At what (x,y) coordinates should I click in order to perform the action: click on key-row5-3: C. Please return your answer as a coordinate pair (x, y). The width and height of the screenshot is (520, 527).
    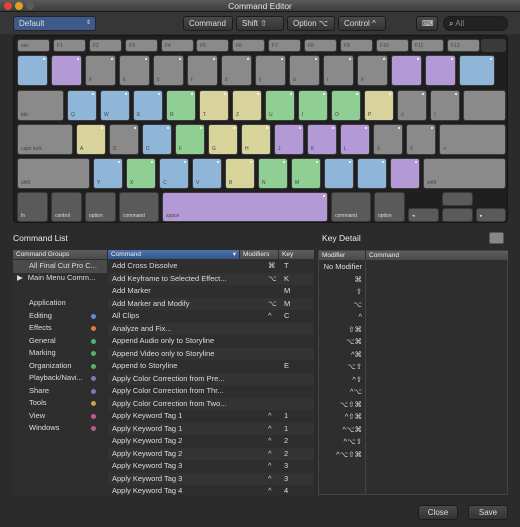
    Looking at the image, I should click on (174, 173).